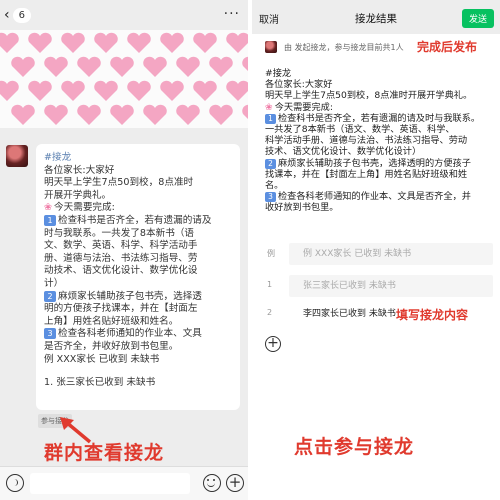 Image resolution: width=500 pixels, height=500 pixels. I want to click on line-text: 检查科书是否齐全，若有遗漏的请及时与我联系。, so click(379, 118).